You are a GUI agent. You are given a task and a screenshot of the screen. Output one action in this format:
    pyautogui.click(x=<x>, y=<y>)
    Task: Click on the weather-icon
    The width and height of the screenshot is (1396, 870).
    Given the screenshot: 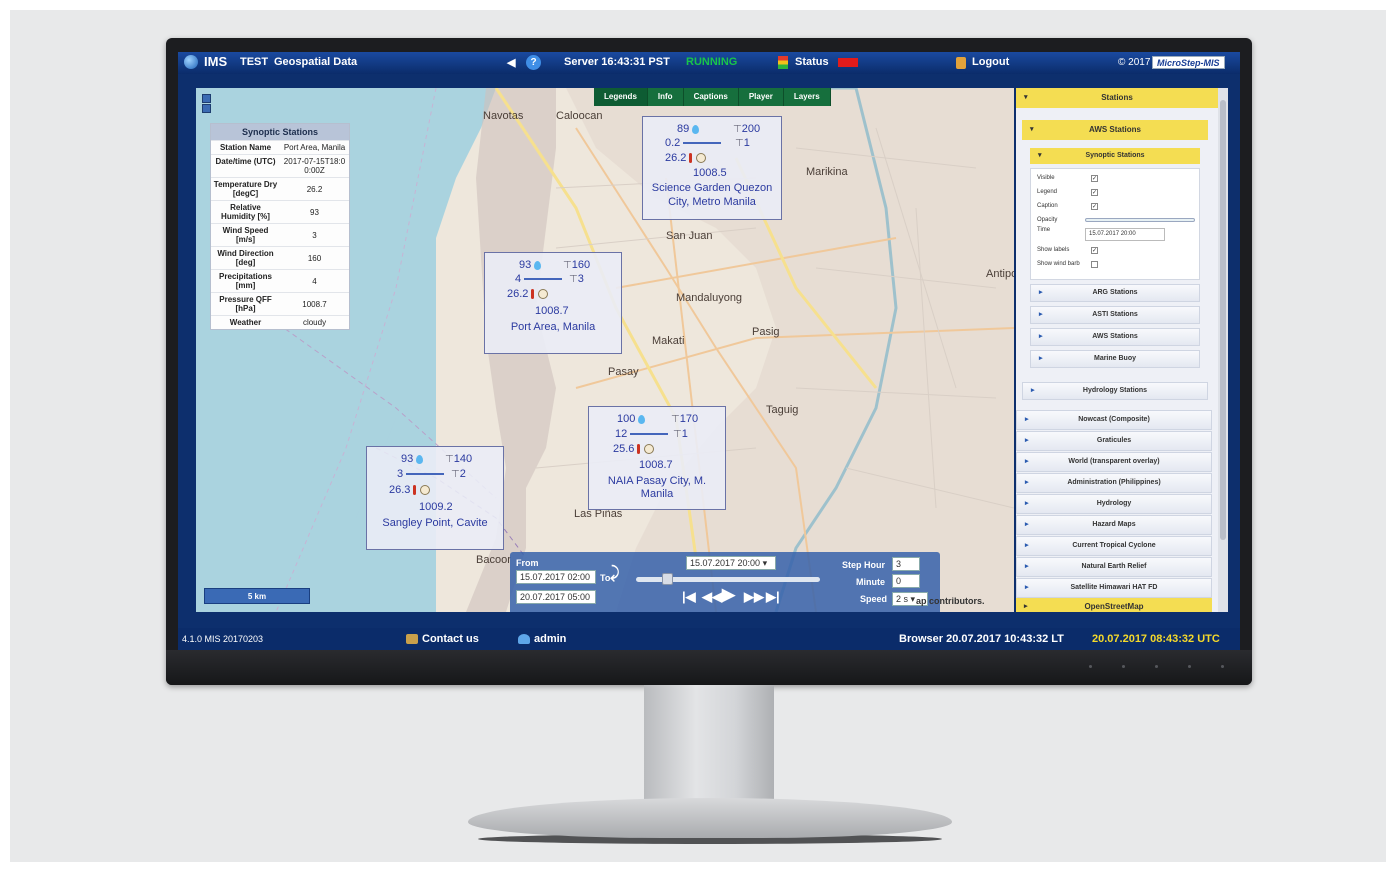 What is the action you would take?
    pyautogui.click(x=424, y=490)
    